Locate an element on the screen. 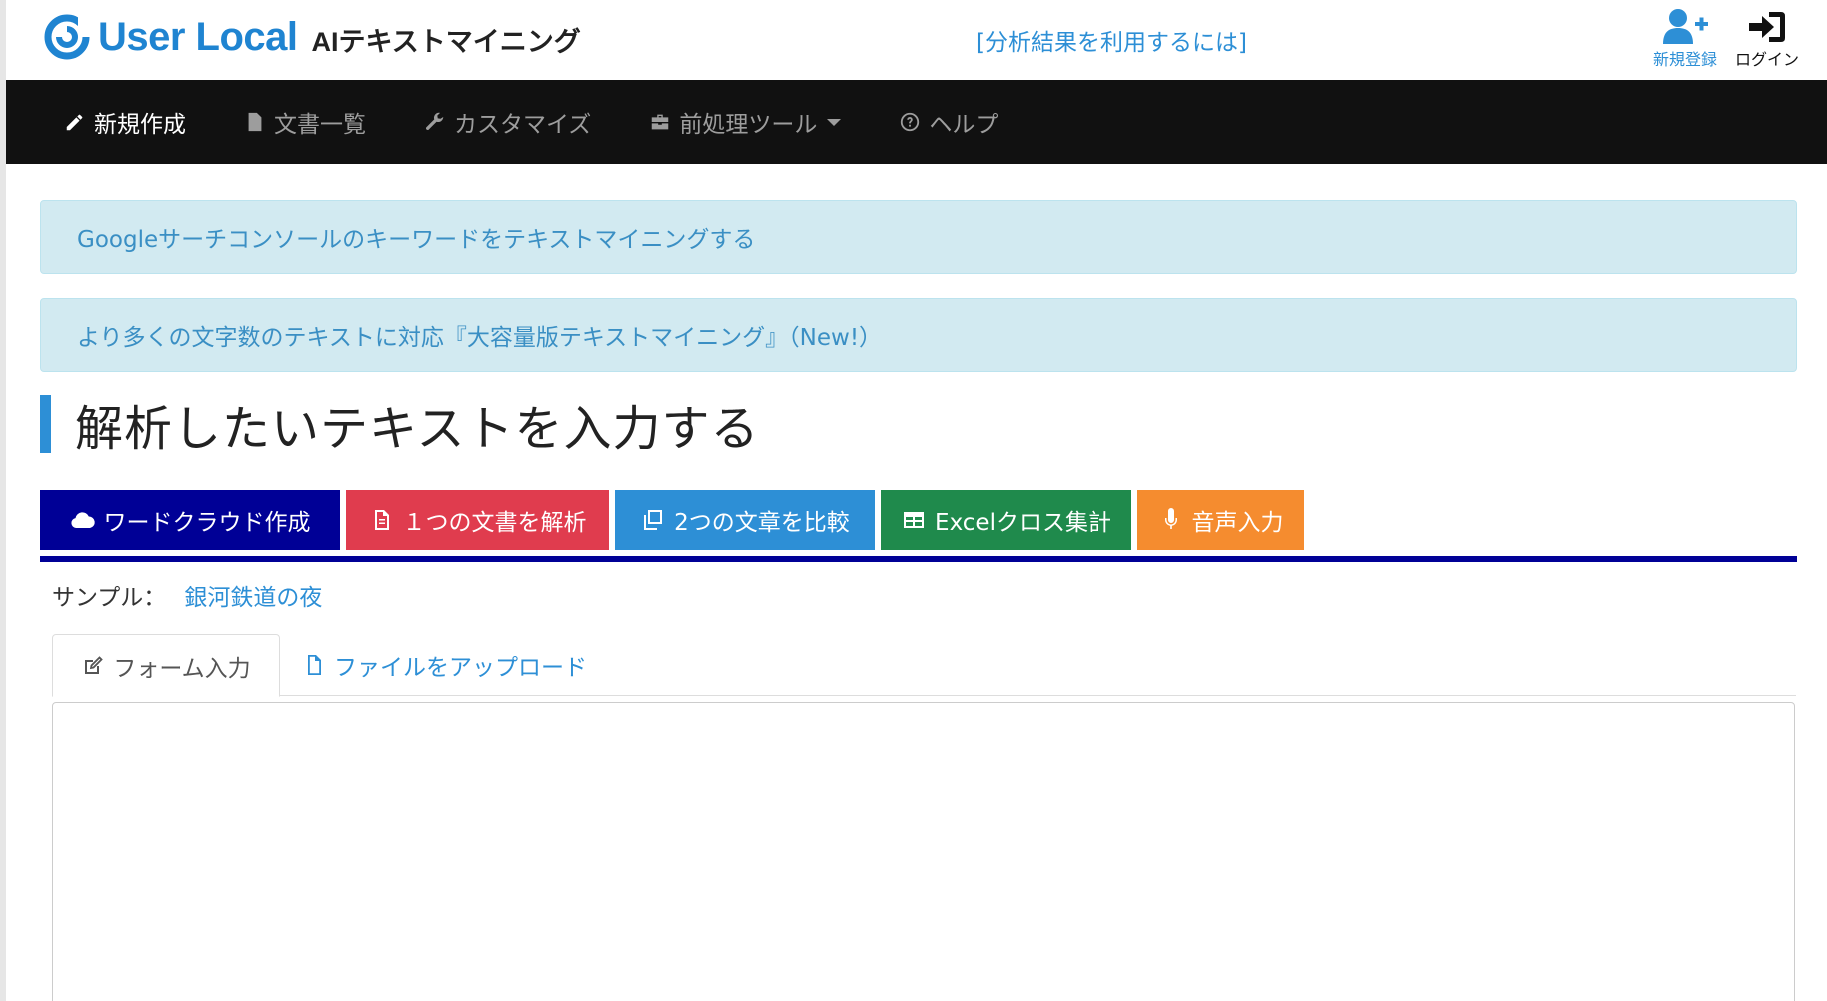  page-title: 解析したいテキストを入力する is located at coordinates (400, 426).